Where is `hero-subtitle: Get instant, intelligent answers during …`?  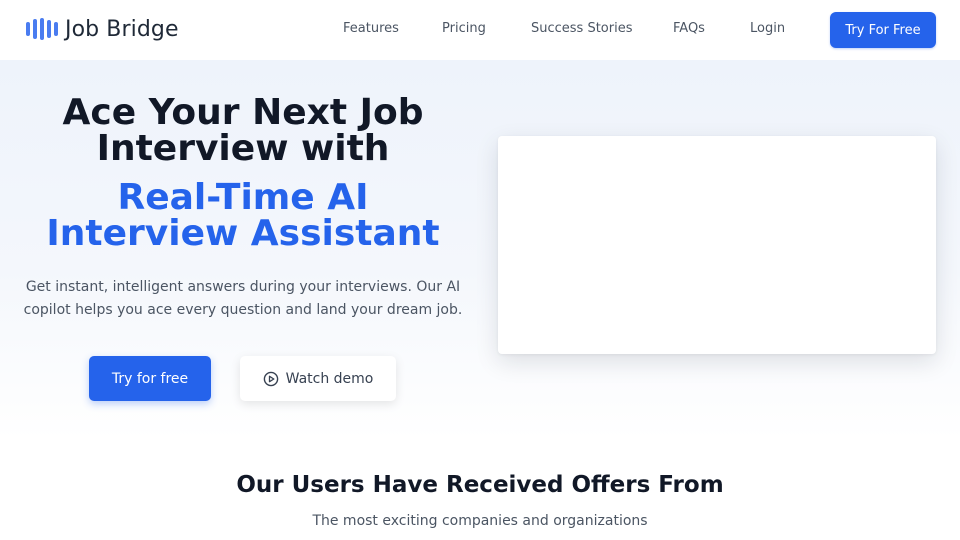 hero-subtitle: Get instant, intelligent answers during … is located at coordinates (243, 299).